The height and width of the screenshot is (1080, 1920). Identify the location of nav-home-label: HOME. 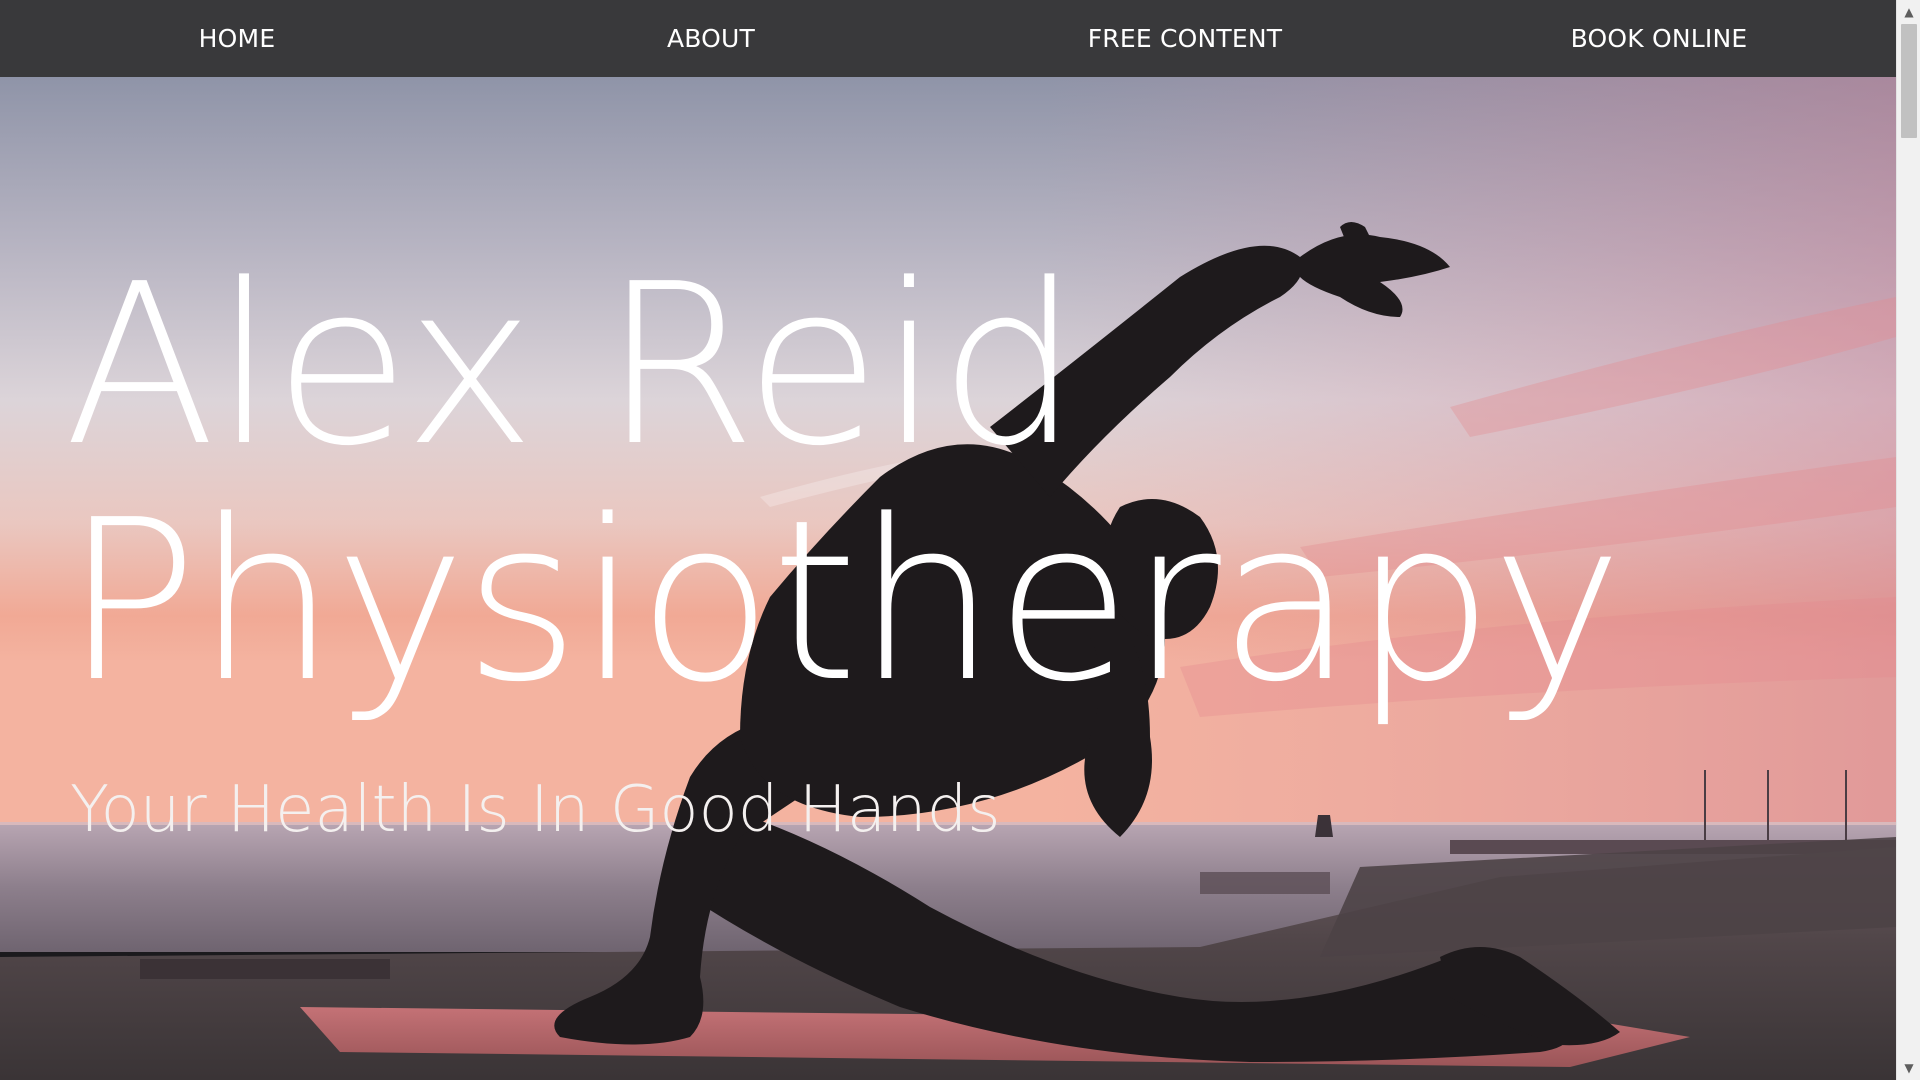
(237, 38).